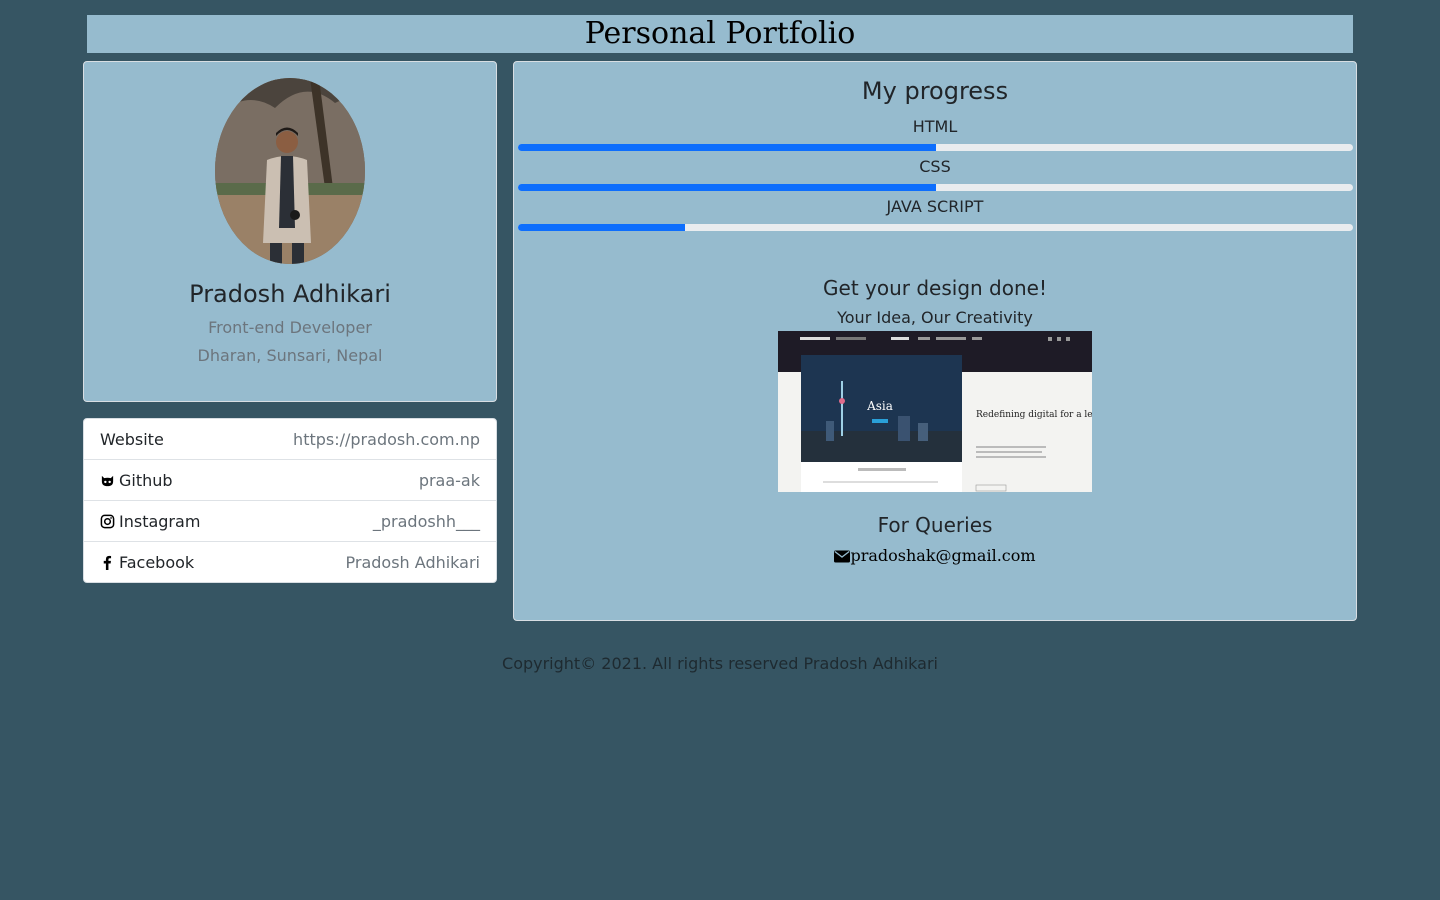  I want to click on profile-role: Front-end Developer, so click(290, 327).